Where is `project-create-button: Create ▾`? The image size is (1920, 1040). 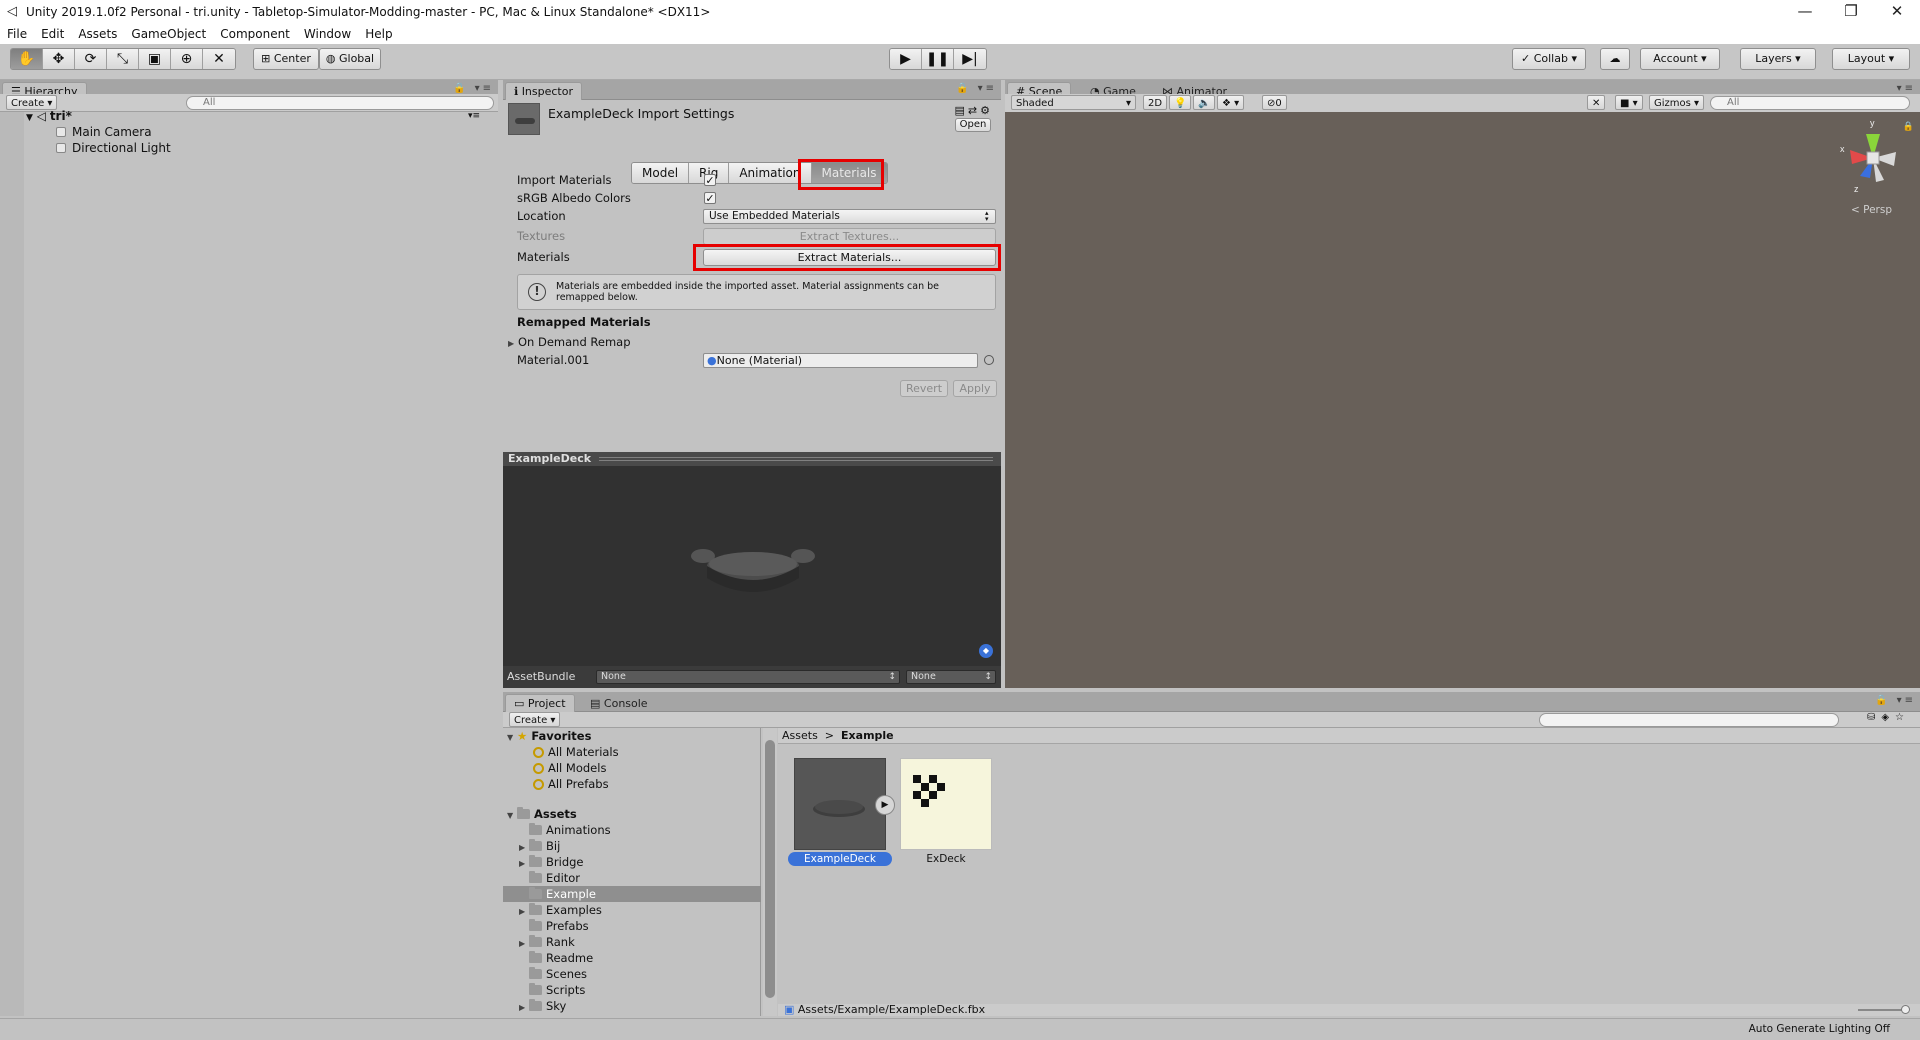 project-create-button: Create ▾ is located at coordinates (535, 719).